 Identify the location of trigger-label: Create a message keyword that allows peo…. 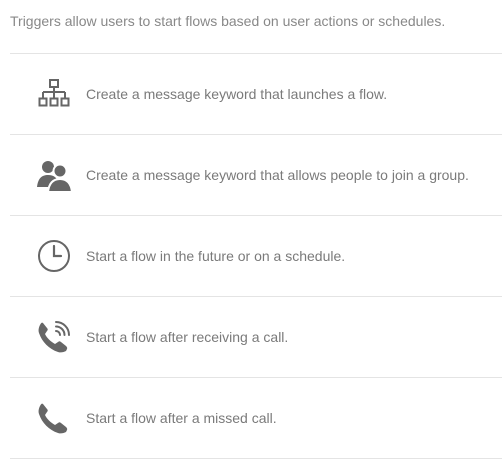
(277, 175).